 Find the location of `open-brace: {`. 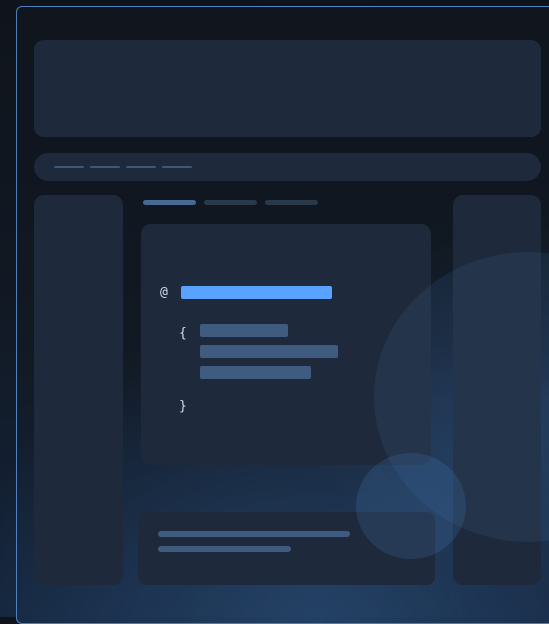

open-brace: { is located at coordinates (183, 333).